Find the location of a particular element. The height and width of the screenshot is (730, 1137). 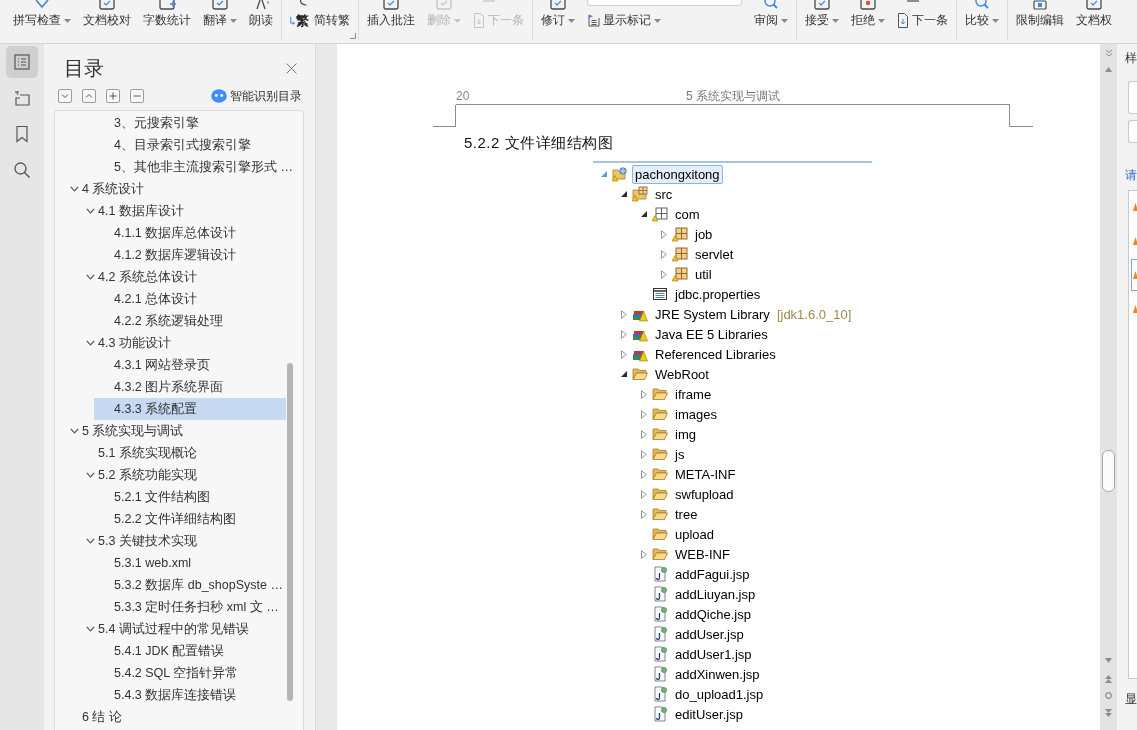

scroll-up-icon is located at coordinates (1108, 69).